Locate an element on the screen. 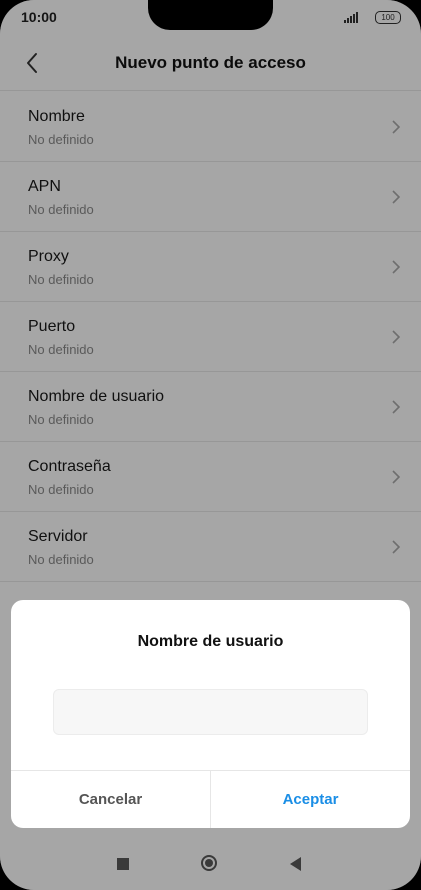  cancel-button: Cancelar is located at coordinates (110, 799).